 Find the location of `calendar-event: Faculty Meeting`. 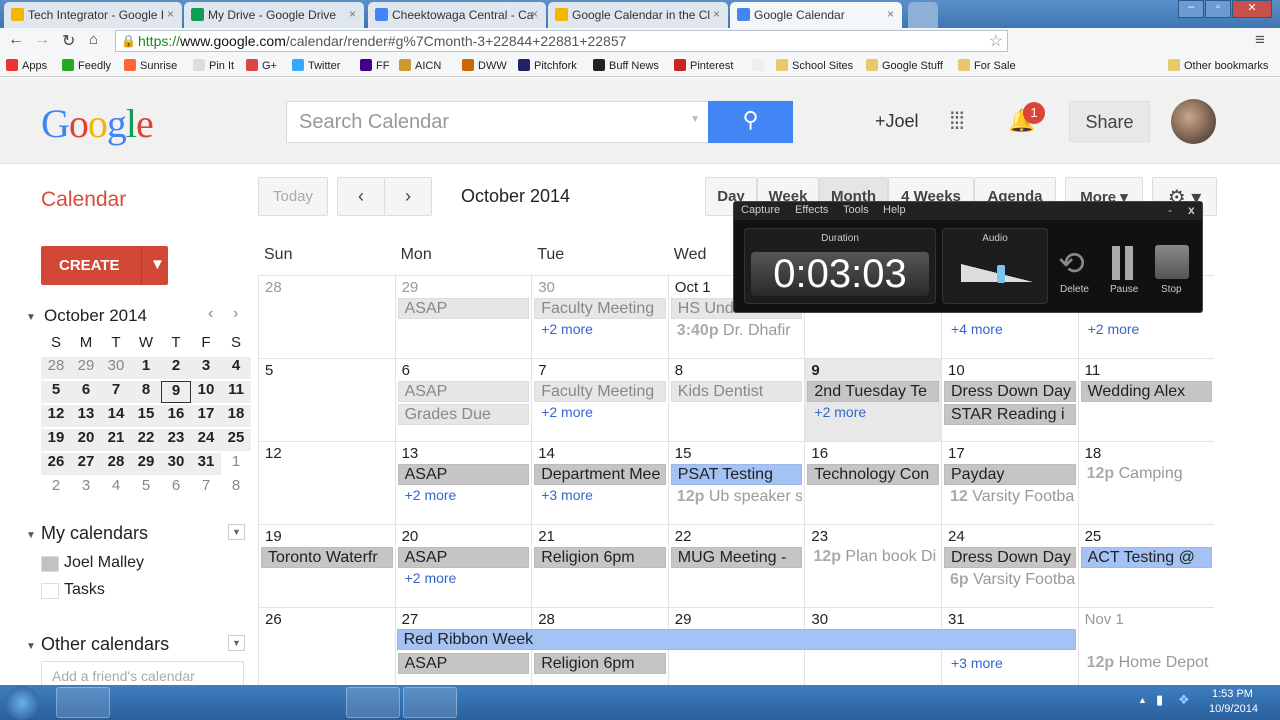

calendar-event: Faculty Meeting is located at coordinates (600, 391).